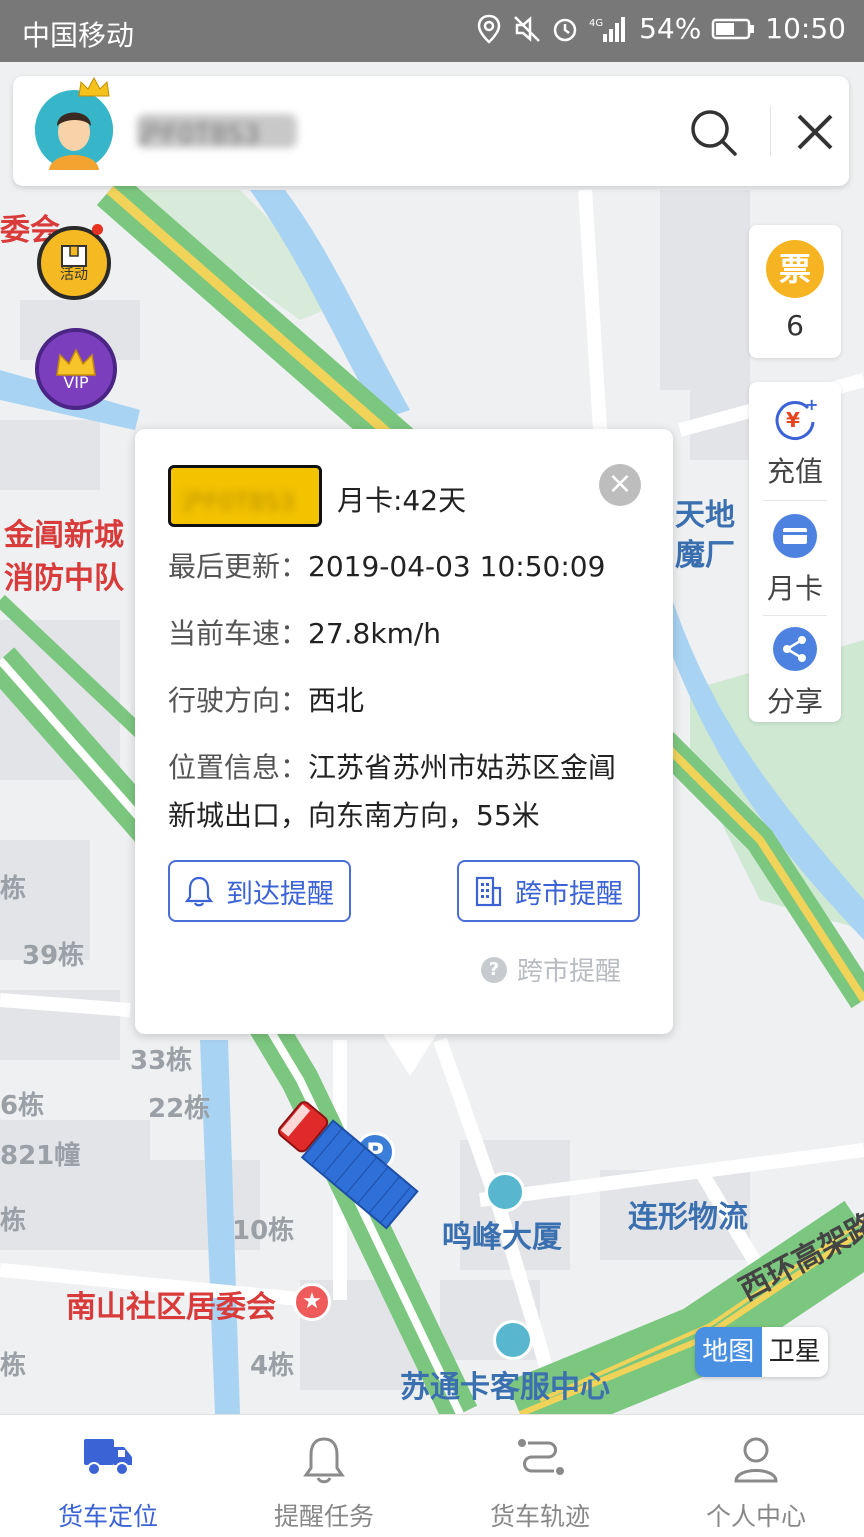  What do you see at coordinates (705, 555) in the screenshot?
I see `map-label-tiandi-2: 魔厂` at bounding box center [705, 555].